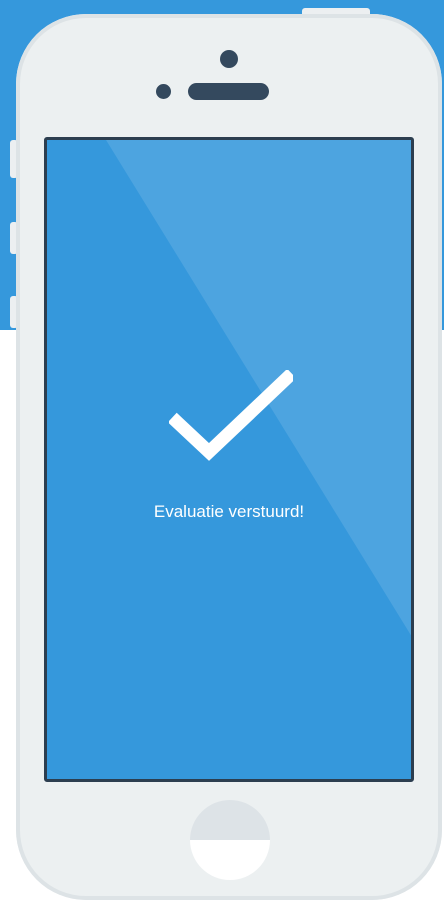 Image resolution: width=444 pixels, height=902 pixels. What do you see at coordinates (229, 59) in the screenshot?
I see `front-camera` at bounding box center [229, 59].